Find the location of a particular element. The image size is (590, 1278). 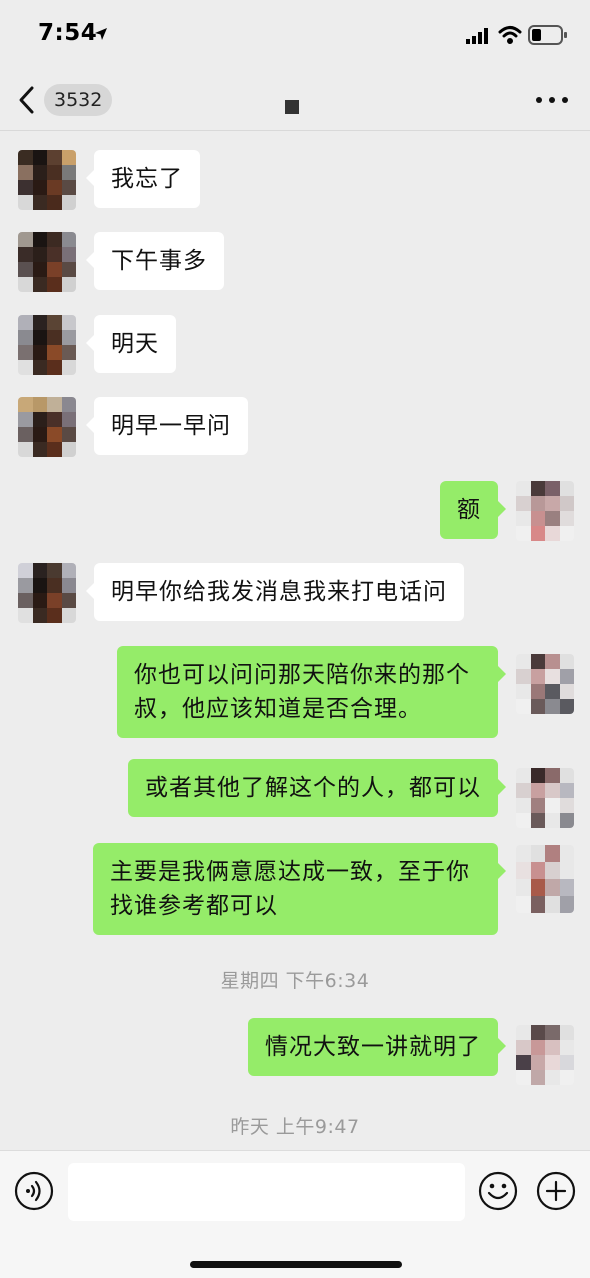

message-bubble-received: 下午事多 is located at coordinates (155, 261).